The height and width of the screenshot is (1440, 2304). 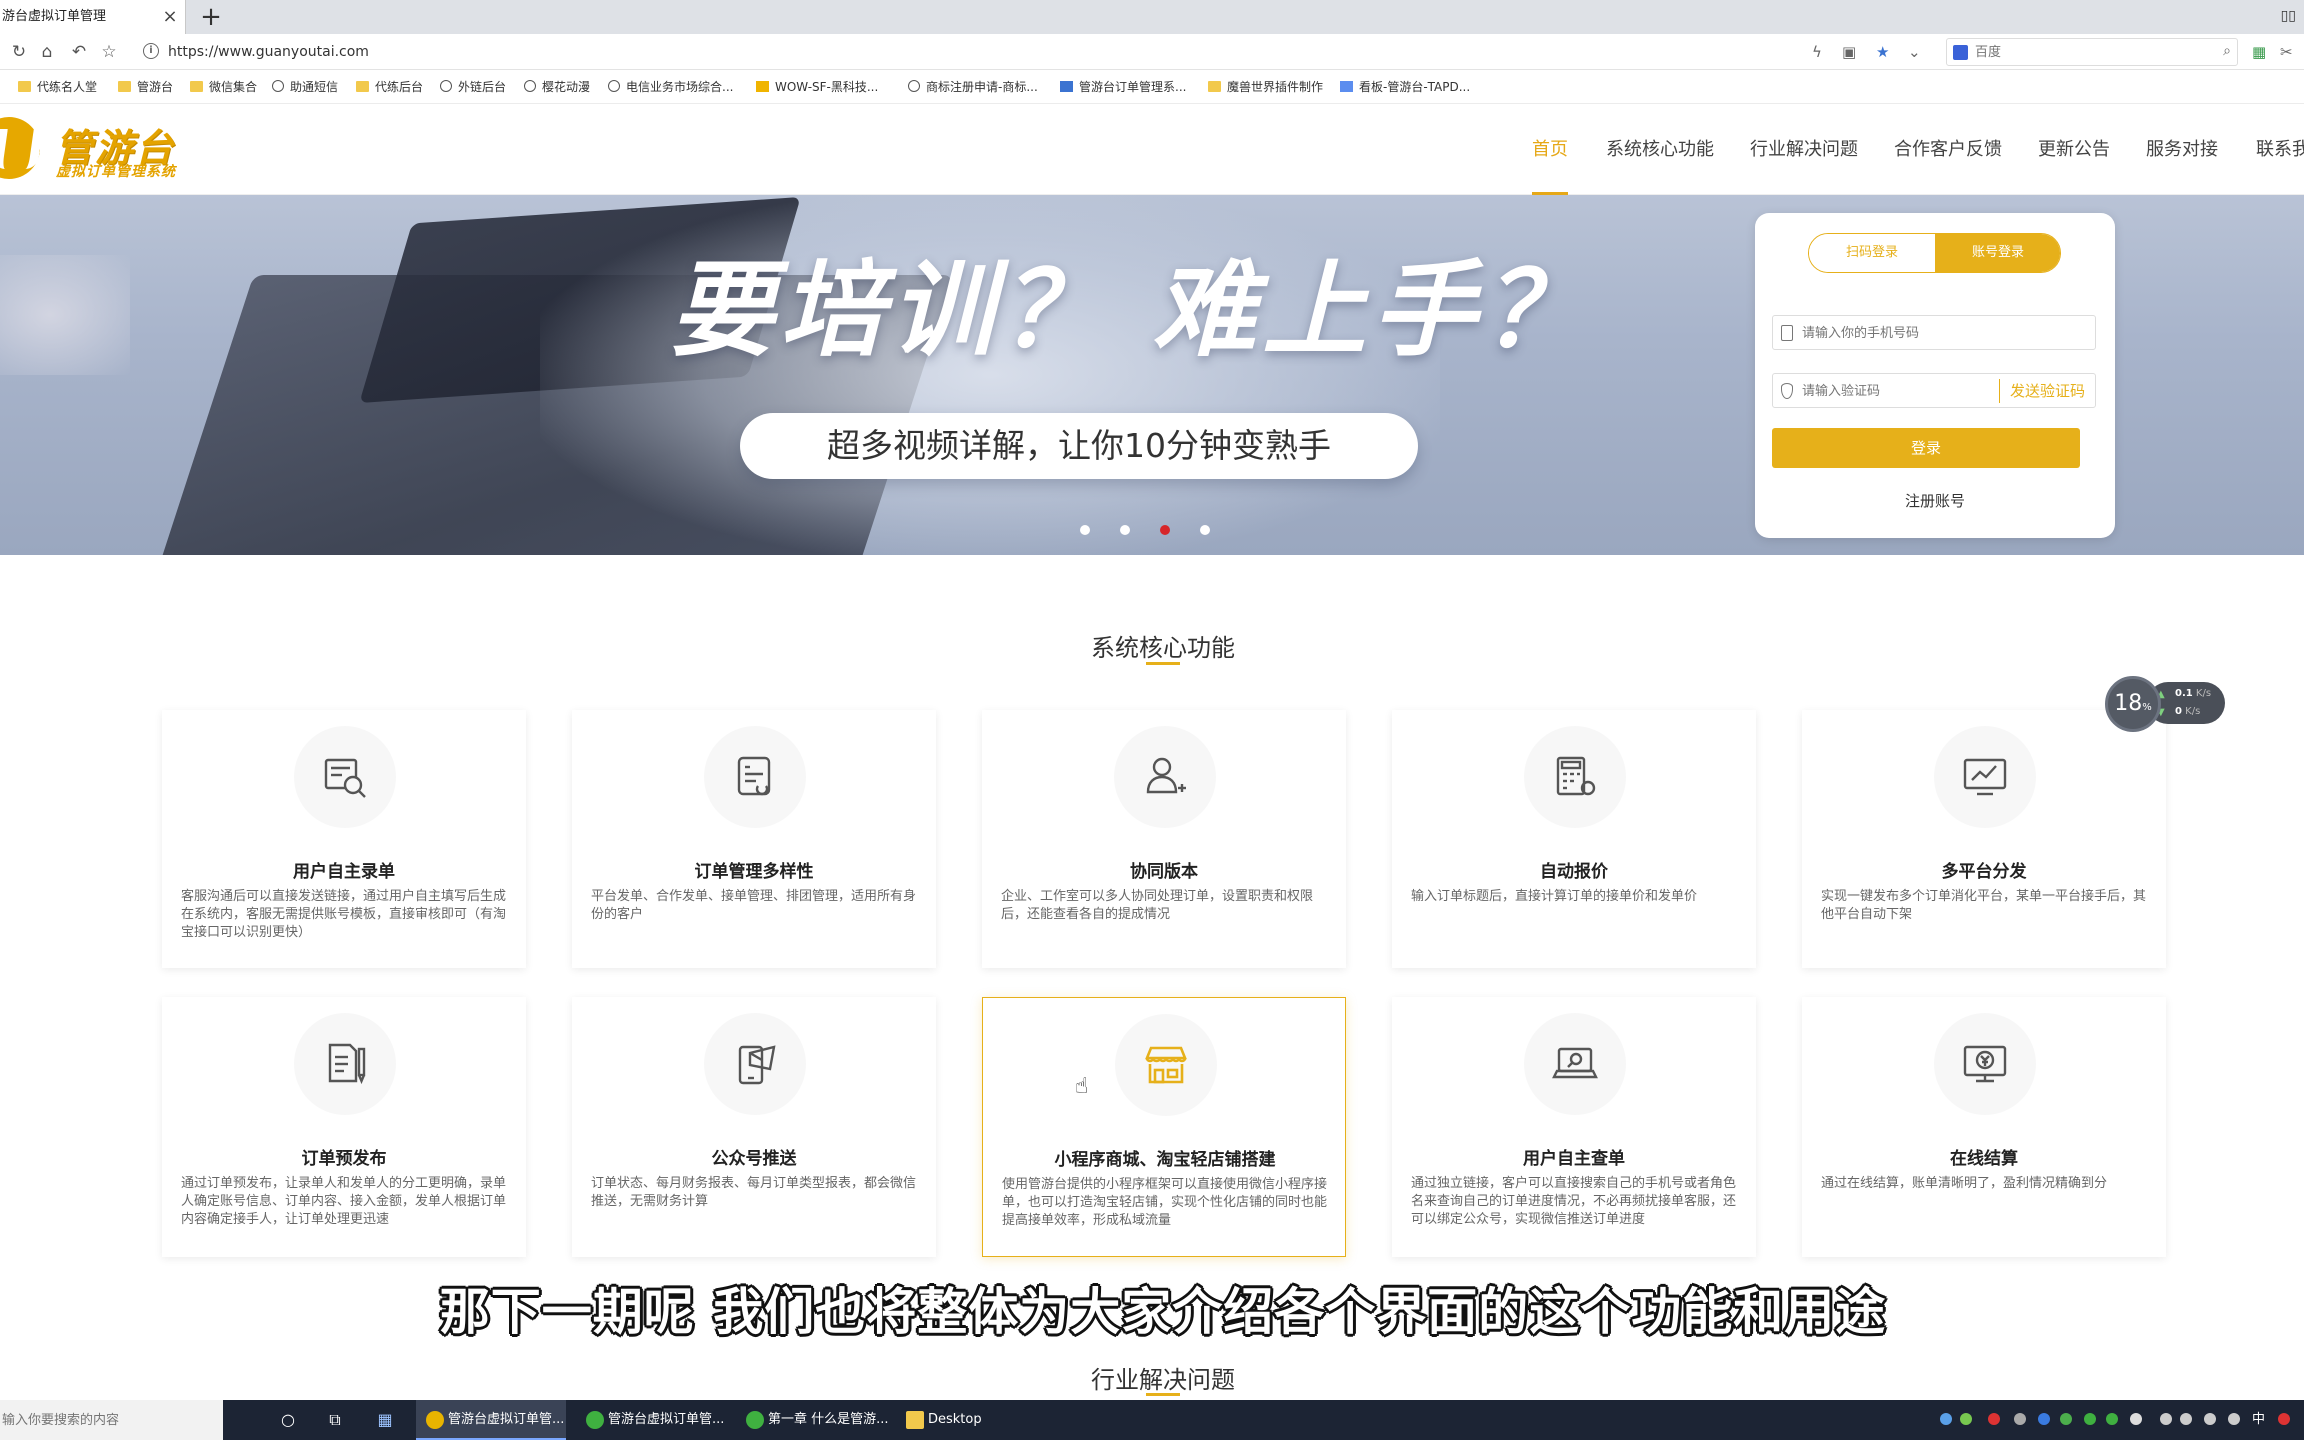 I want to click on nav-home: 首页, so click(x=1550, y=148).